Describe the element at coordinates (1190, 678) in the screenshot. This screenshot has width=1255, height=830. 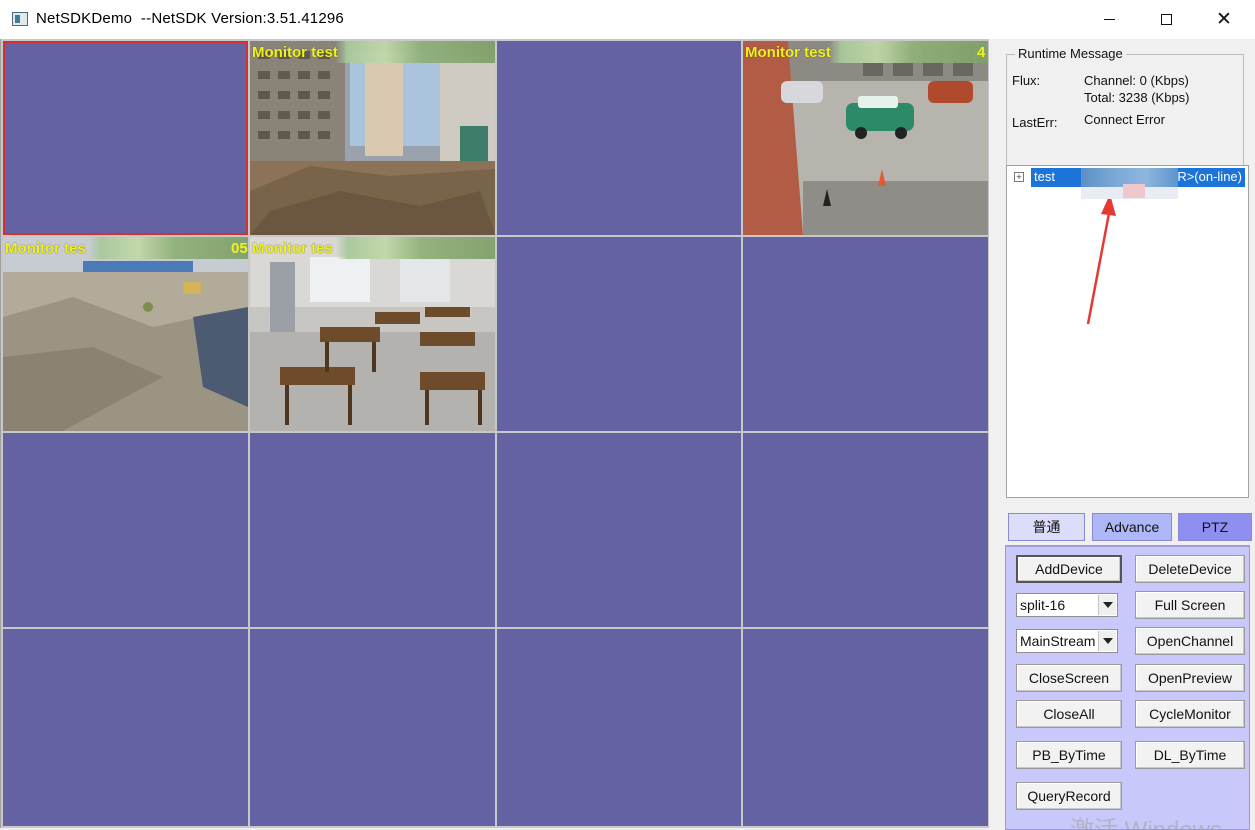
I see `open-preview-button: OpenPreview` at that location.